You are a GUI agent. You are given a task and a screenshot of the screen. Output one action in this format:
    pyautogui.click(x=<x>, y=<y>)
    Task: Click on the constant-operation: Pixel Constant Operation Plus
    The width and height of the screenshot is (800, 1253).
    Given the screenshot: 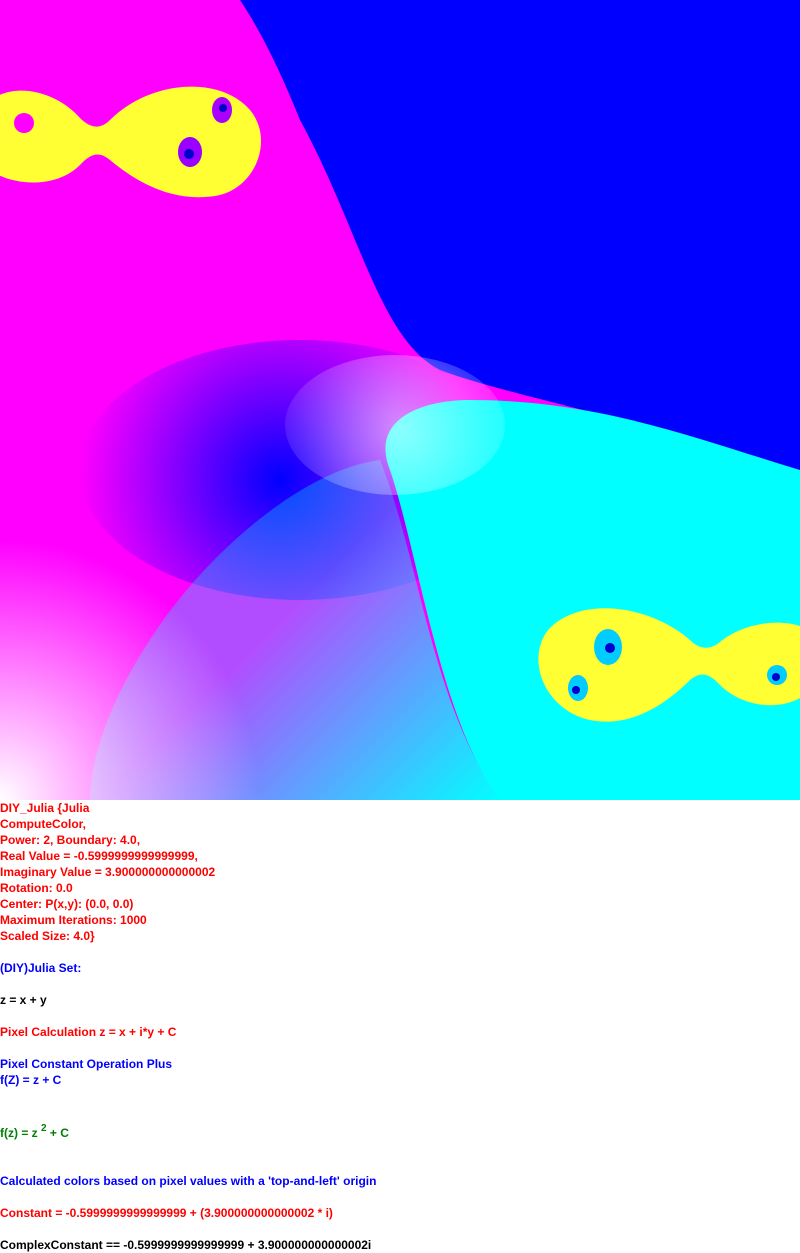 What is the action you would take?
    pyautogui.click(x=86, y=1064)
    